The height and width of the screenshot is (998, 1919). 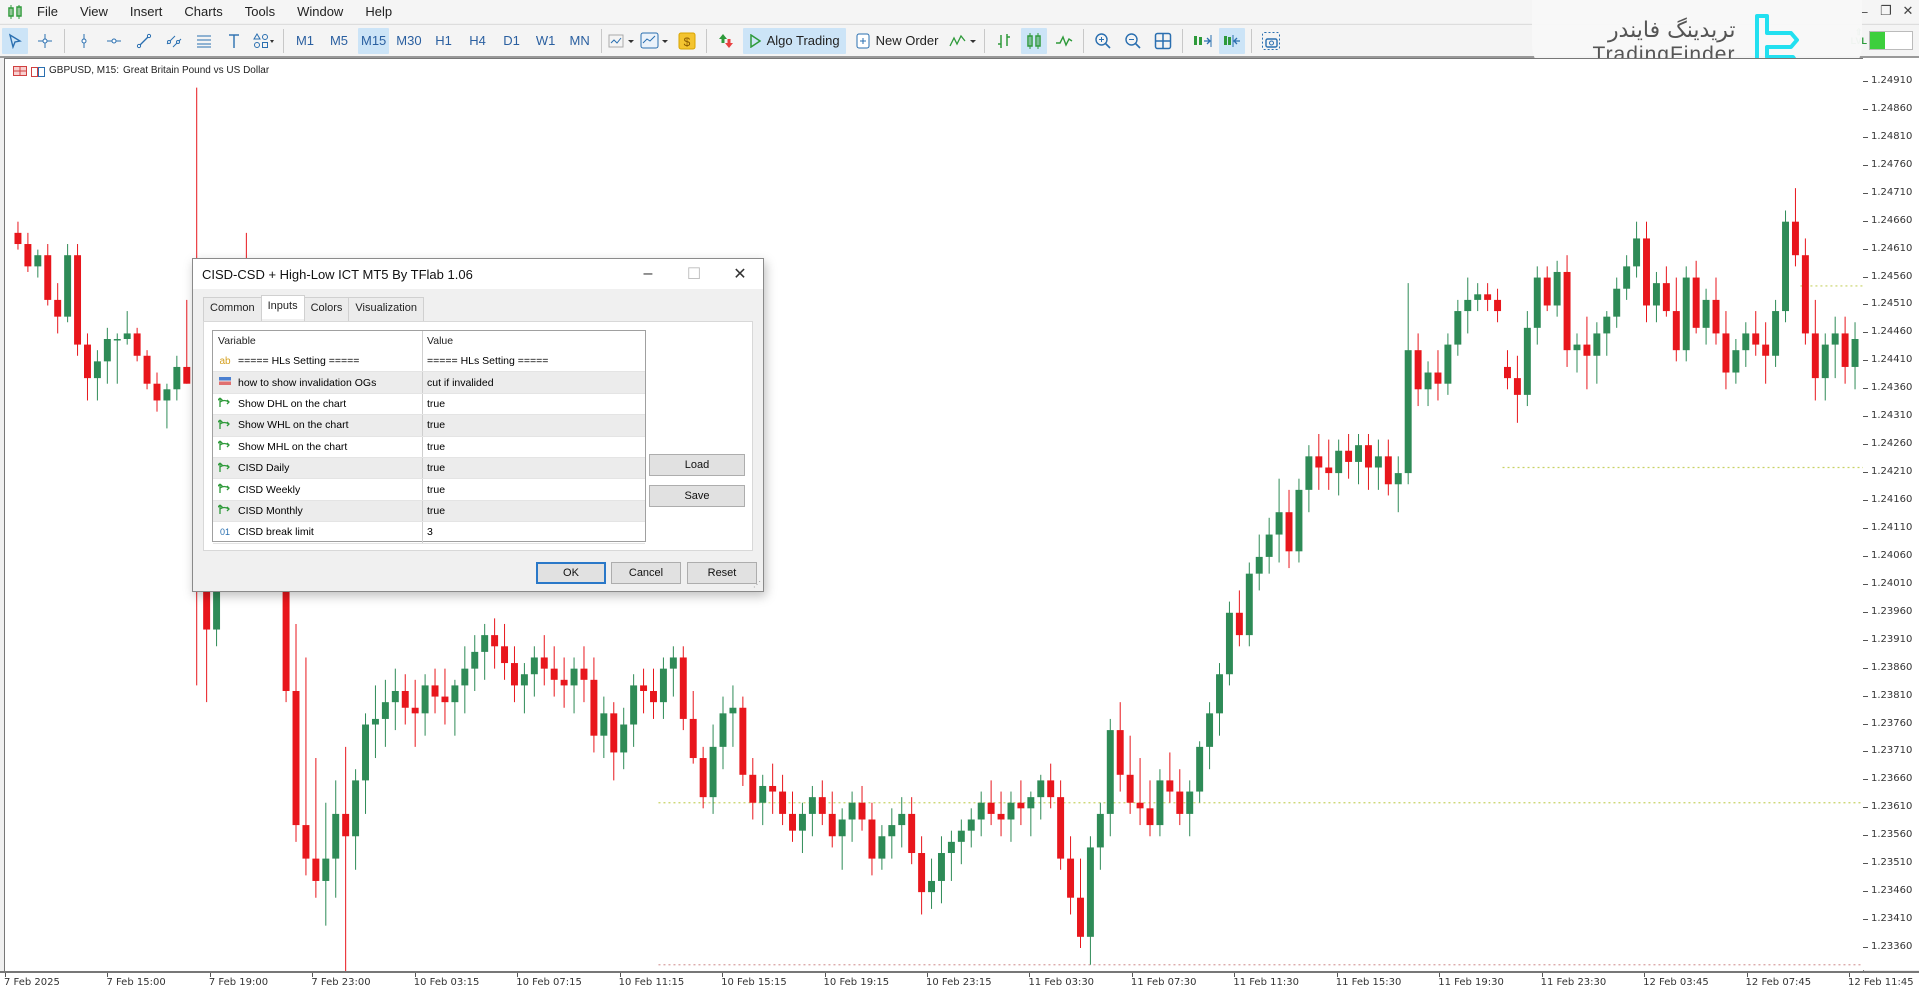 What do you see at coordinates (444, 41) in the screenshot?
I see `timeframe-h1: H1` at bounding box center [444, 41].